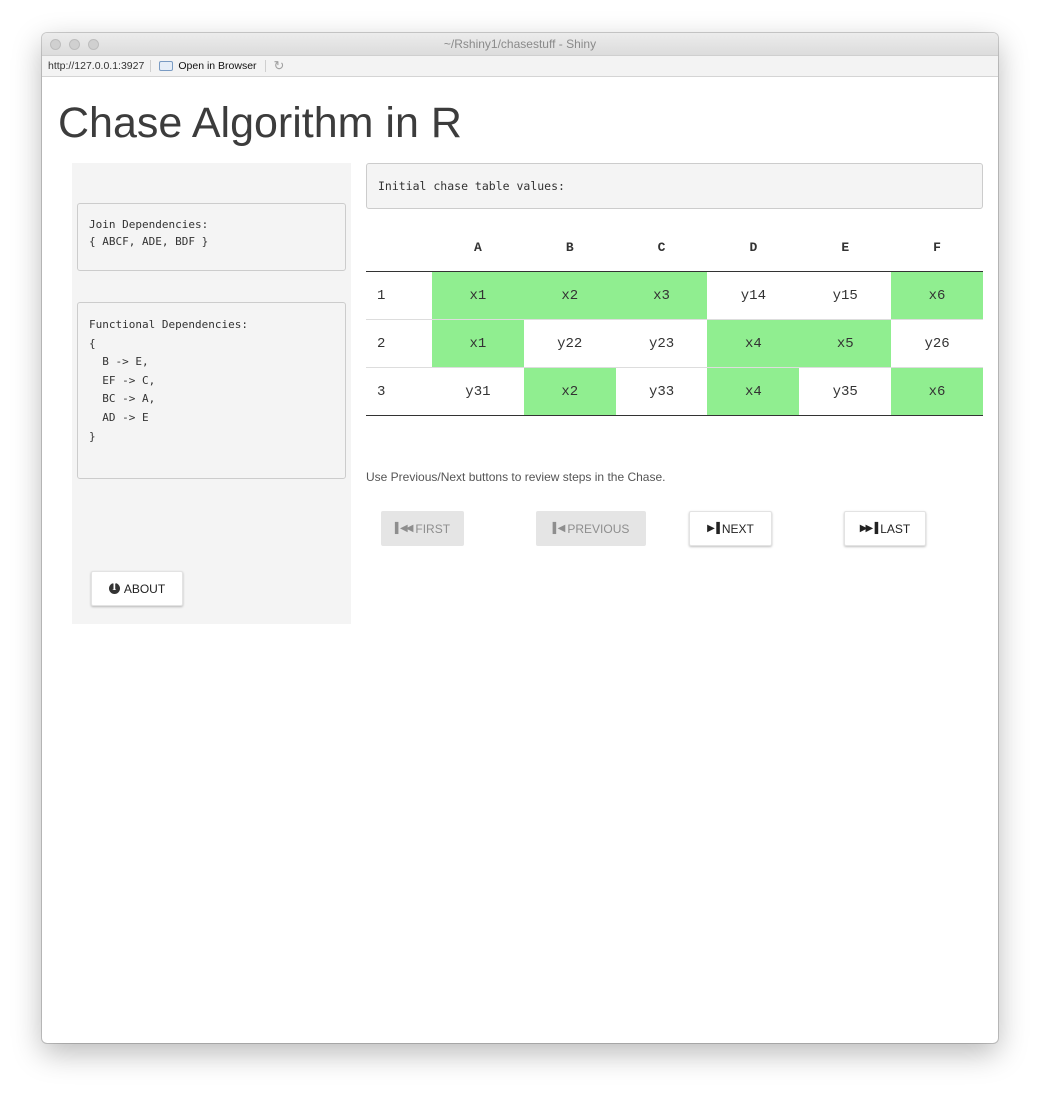 The width and height of the screenshot is (1040, 1094). I want to click on column-header: E, so click(845, 247).